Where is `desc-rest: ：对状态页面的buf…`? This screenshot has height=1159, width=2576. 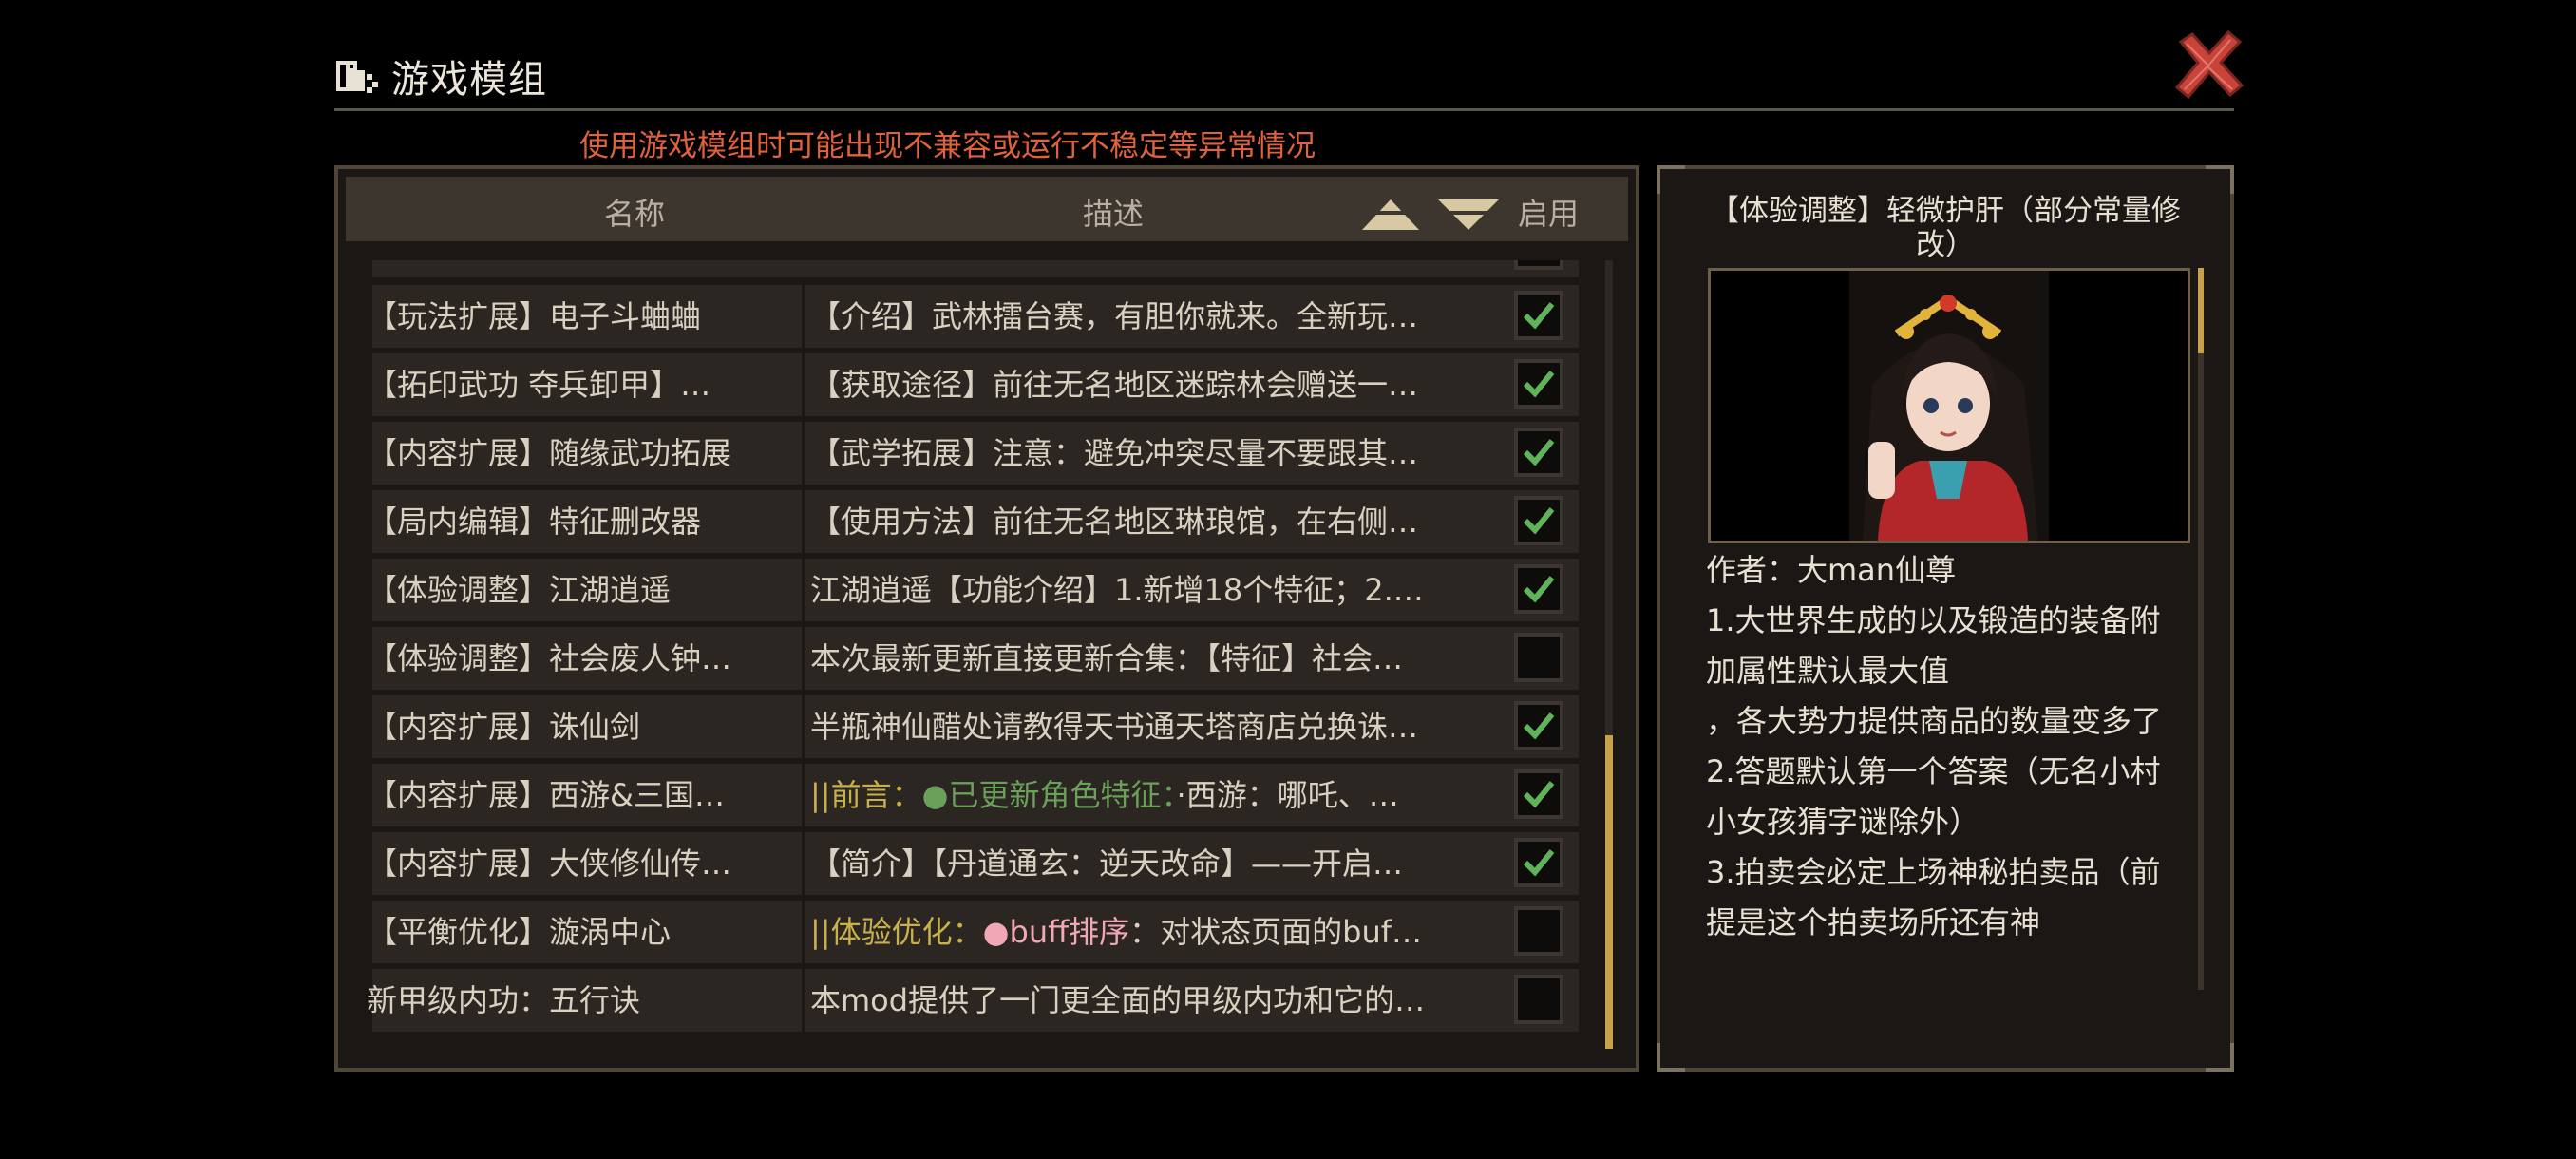
desc-rest: ：对状态页面的buf… is located at coordinates (1276, 932).